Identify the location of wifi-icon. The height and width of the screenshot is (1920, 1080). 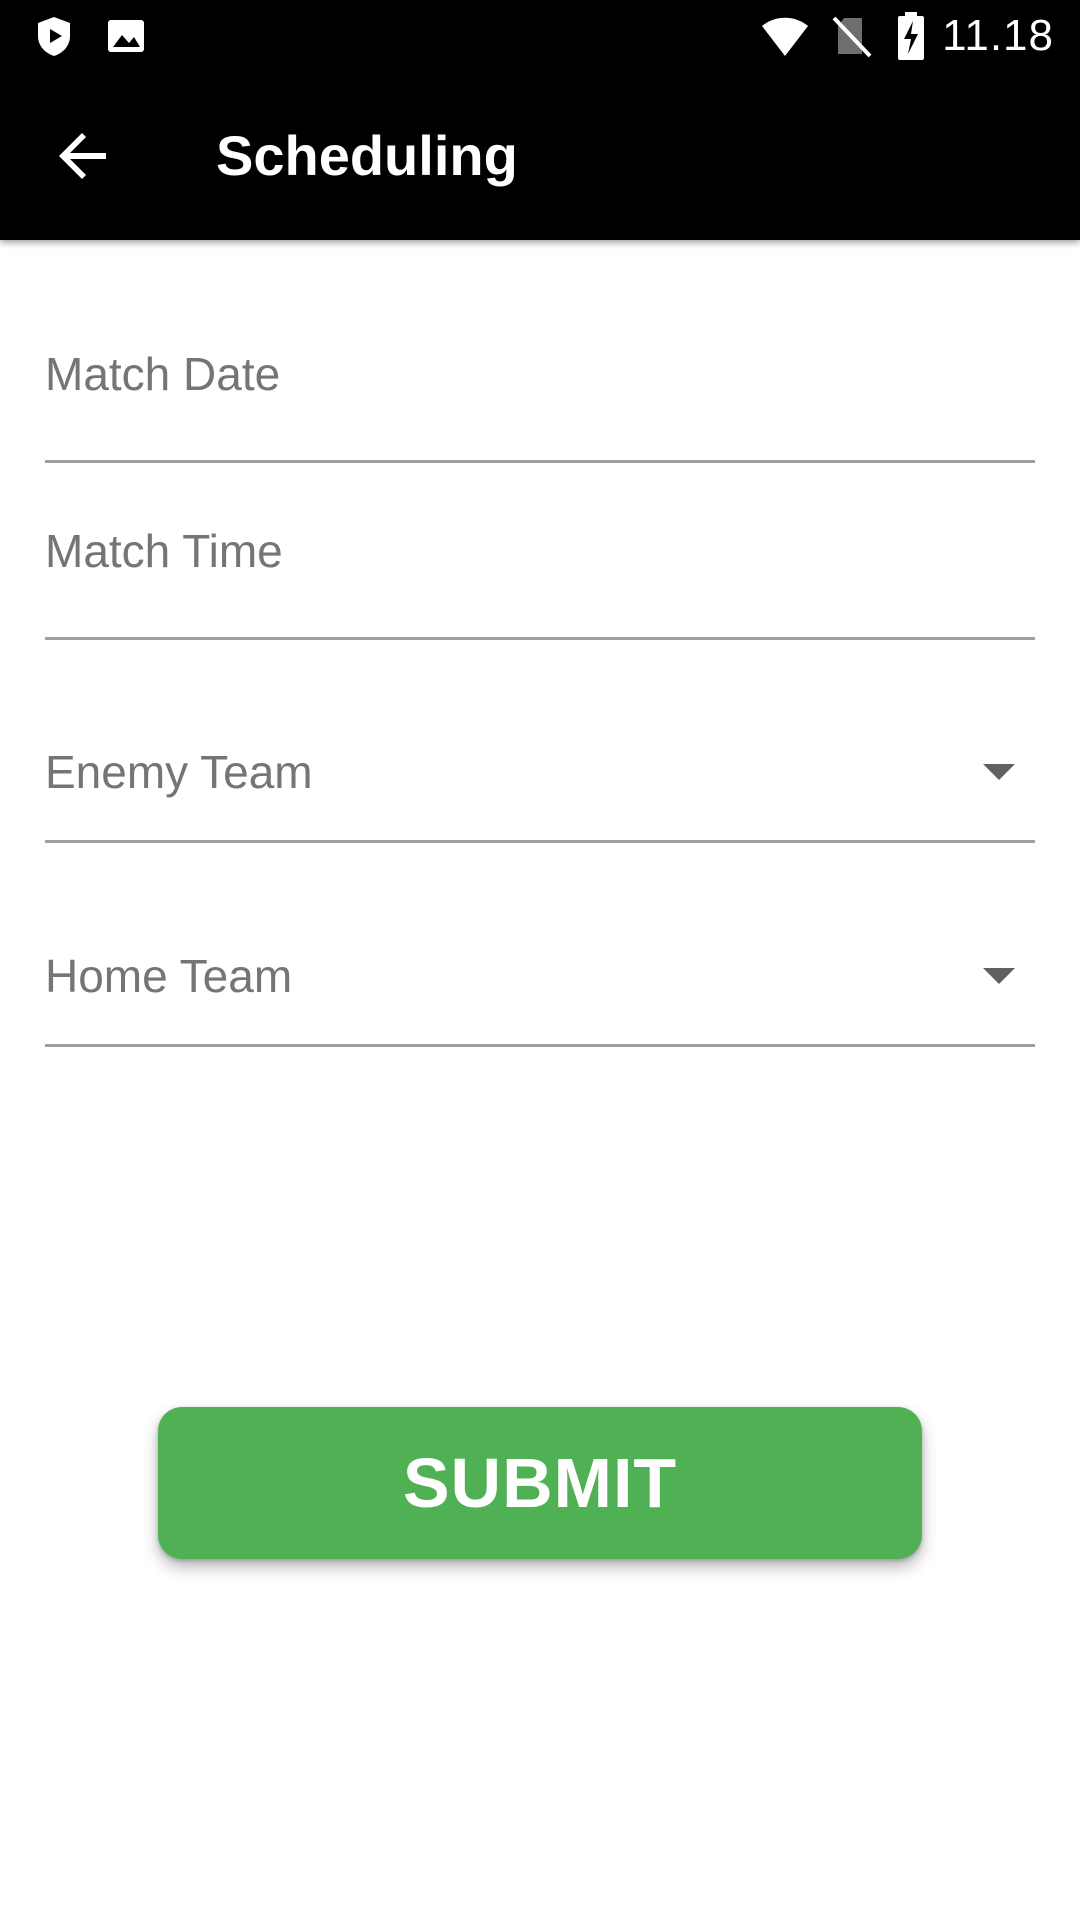
(785, 36).